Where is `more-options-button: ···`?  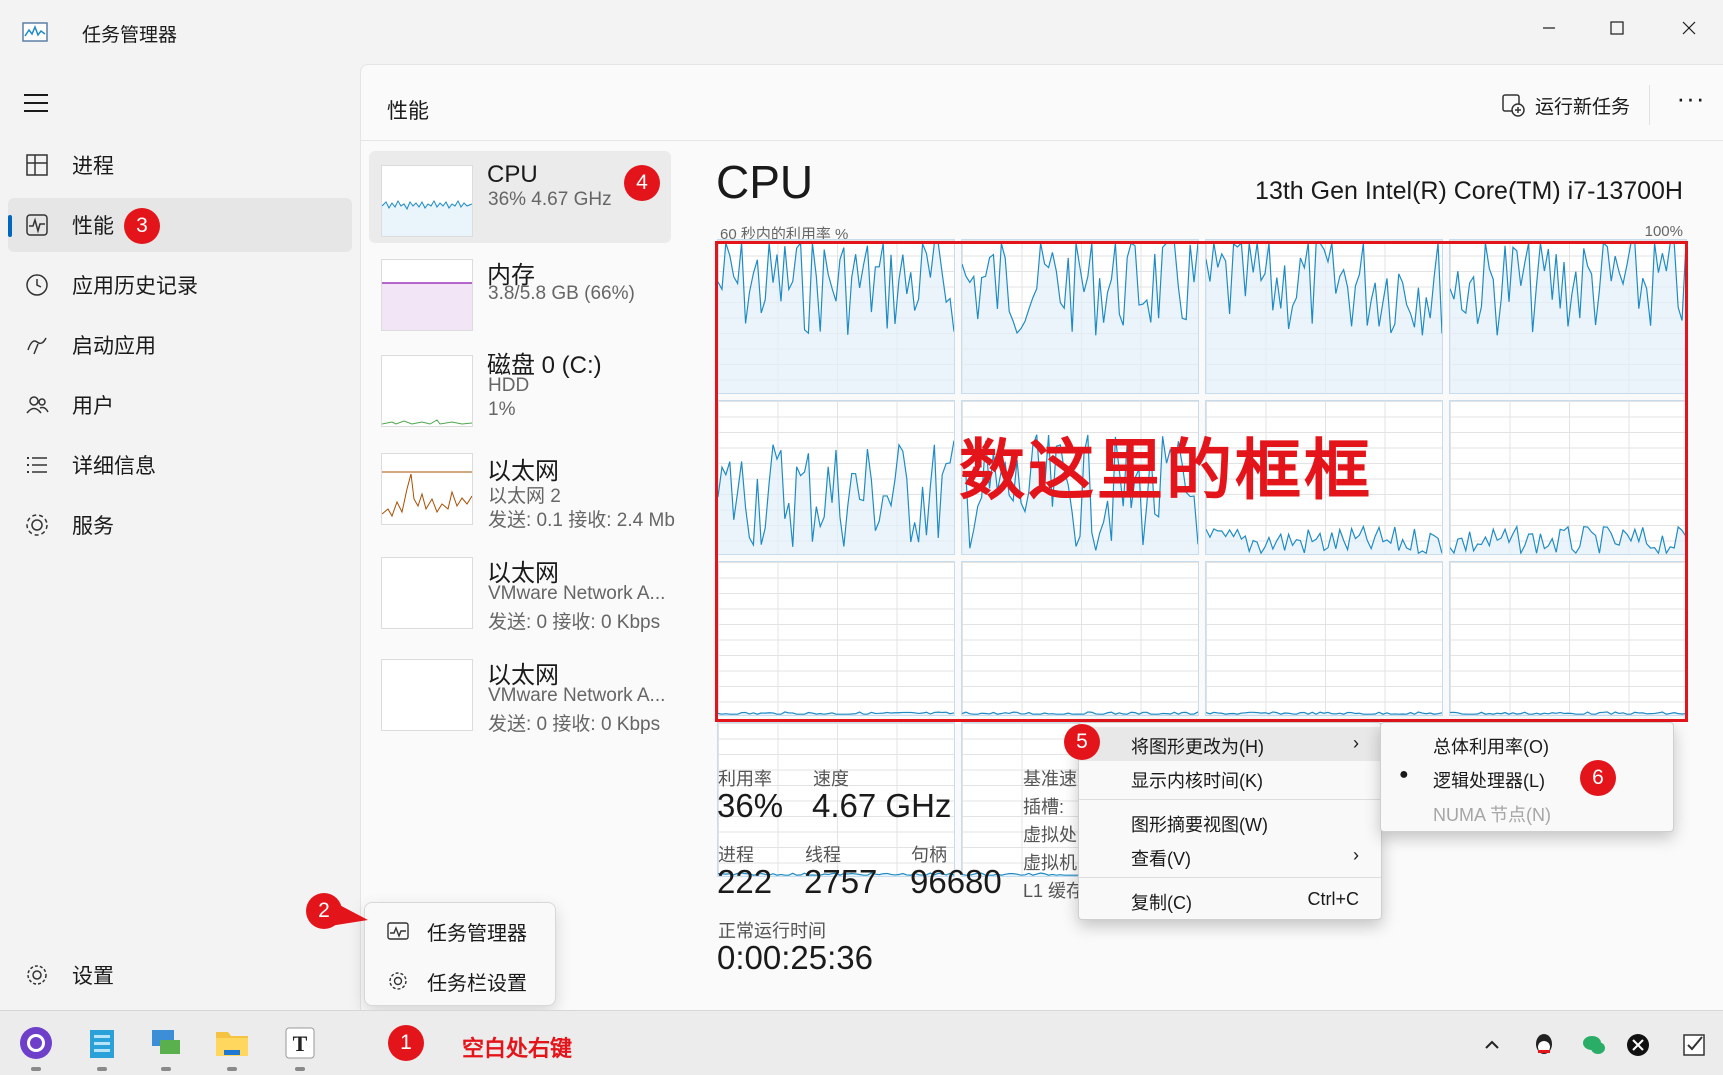 more-options-button: ··· is located at coordinates (1691, 103).